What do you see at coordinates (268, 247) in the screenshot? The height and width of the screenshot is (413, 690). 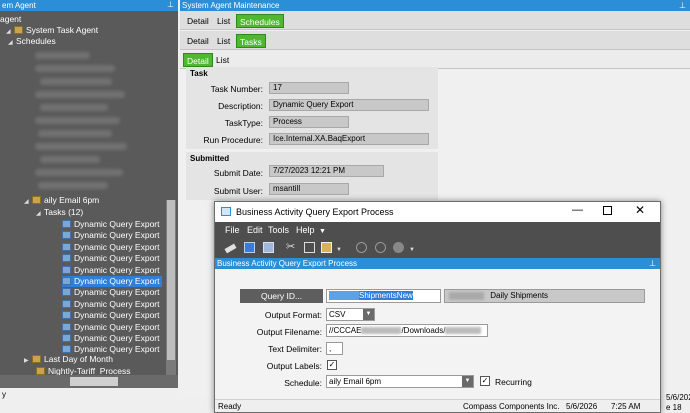 I see `print-icon` at bounding box center [268, 247].